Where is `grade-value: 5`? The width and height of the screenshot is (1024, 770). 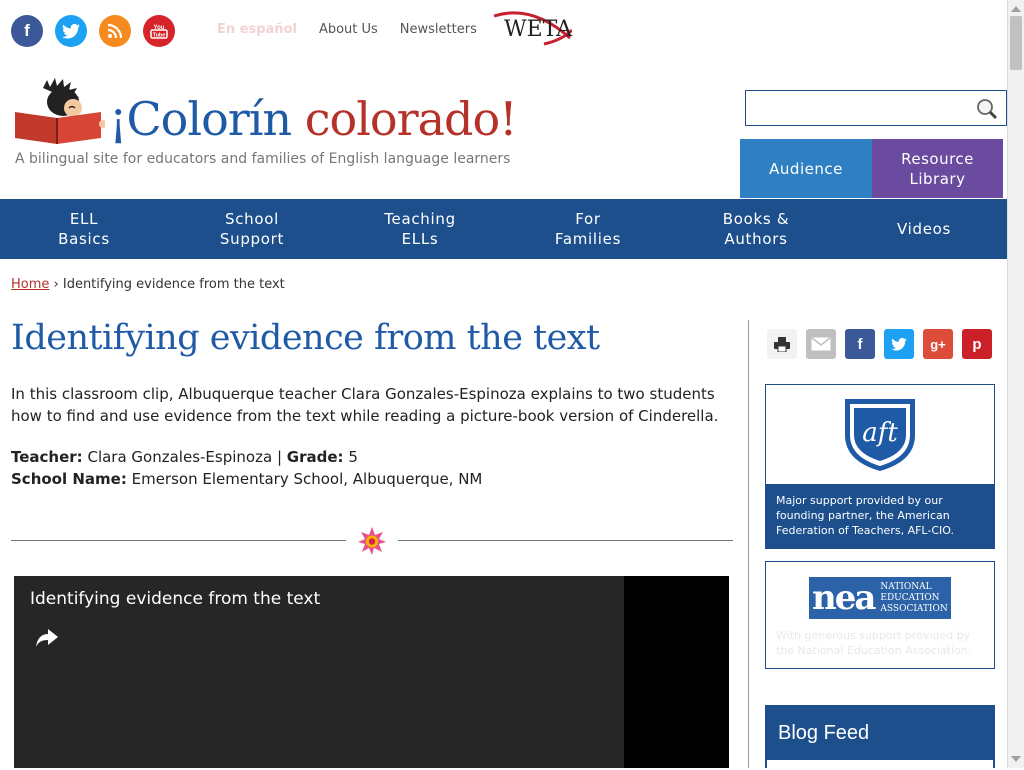 grade-value: 5 is located at coordinates (353, 457).